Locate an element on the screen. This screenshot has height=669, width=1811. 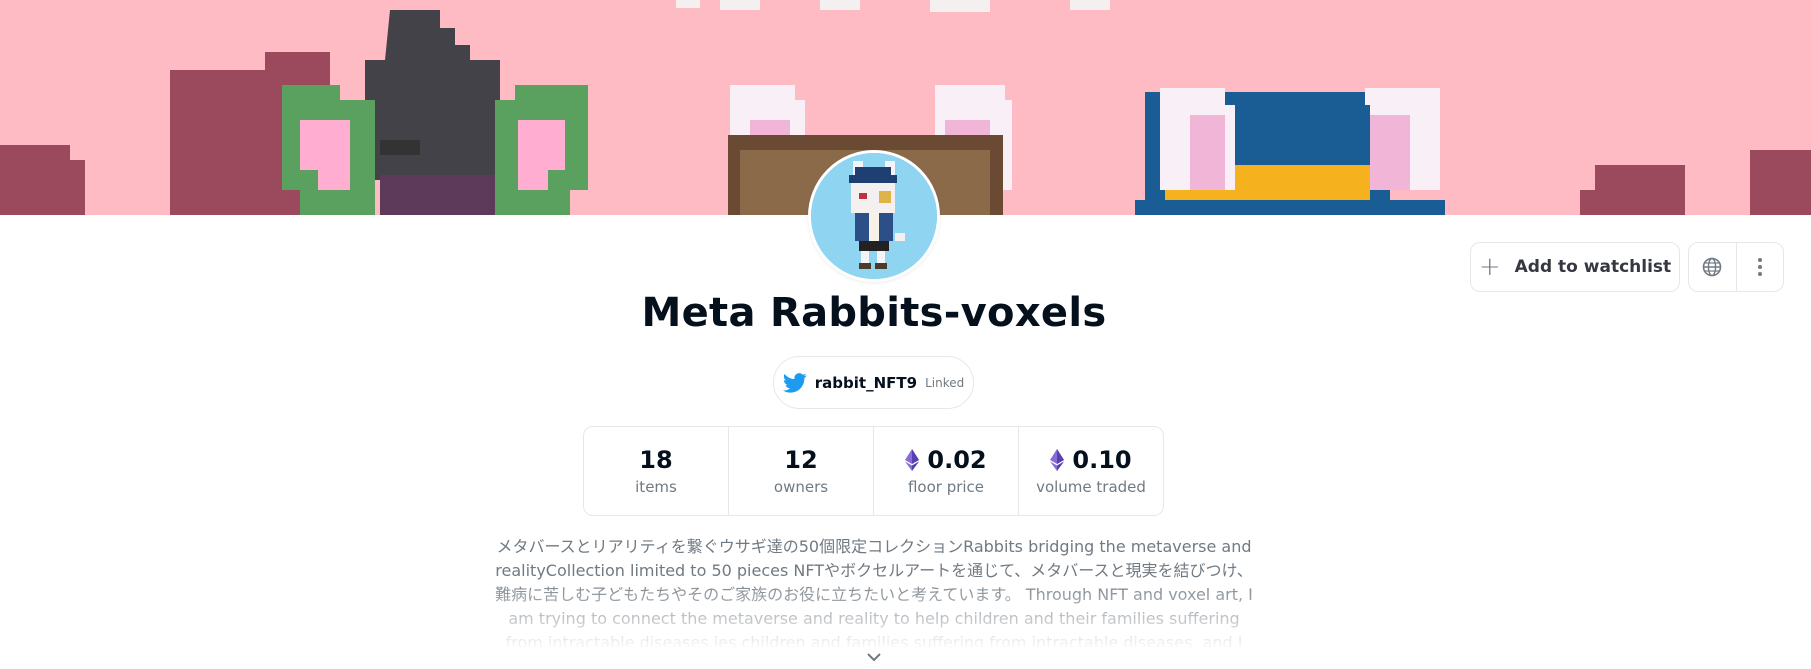
expand-description-button is located at coordinates (874, 657).